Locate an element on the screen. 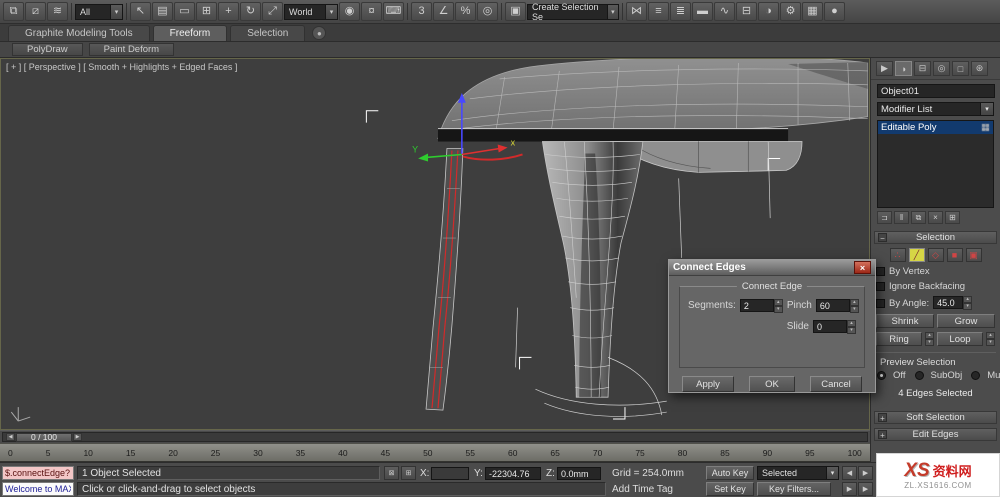 The width and height of the screenshot is (1000, 497). window-crossing-icon: ⊞ is located at coordinates (206, 11).